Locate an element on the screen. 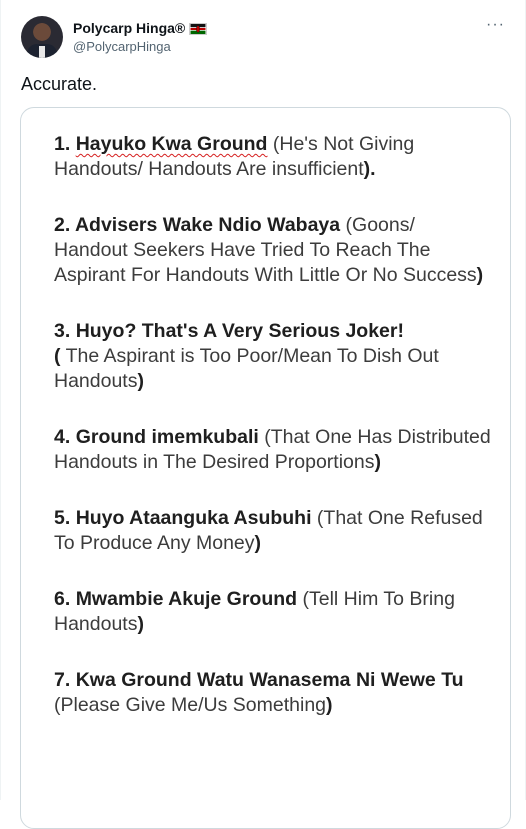 The width and height of the screenshot is (526, 829). item-number: 1. is located at coordinates (65, 144).